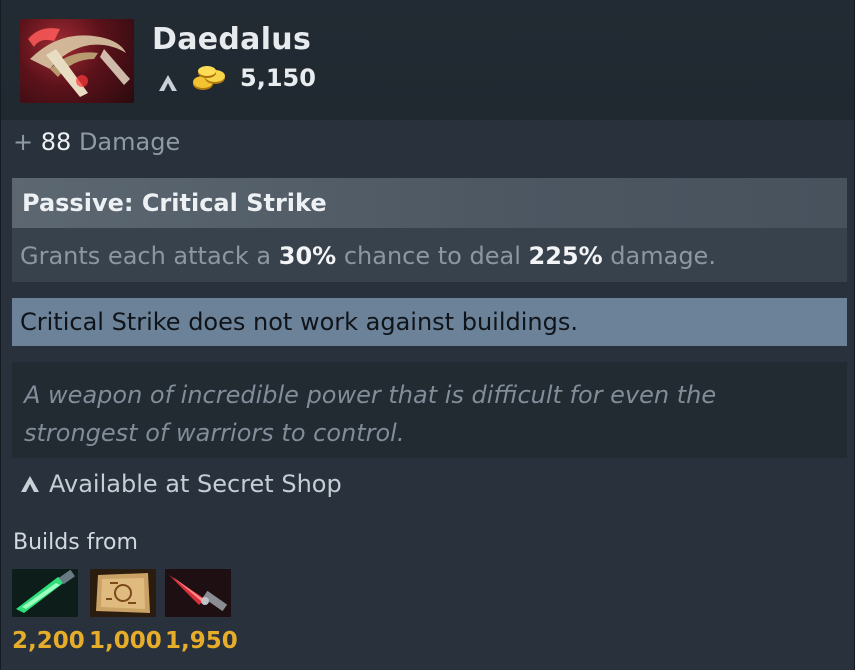  What do you see at coordinates (232, 39) in the screenshot?
I see `item-title: Daedalus` at bounding box center [232, 39].